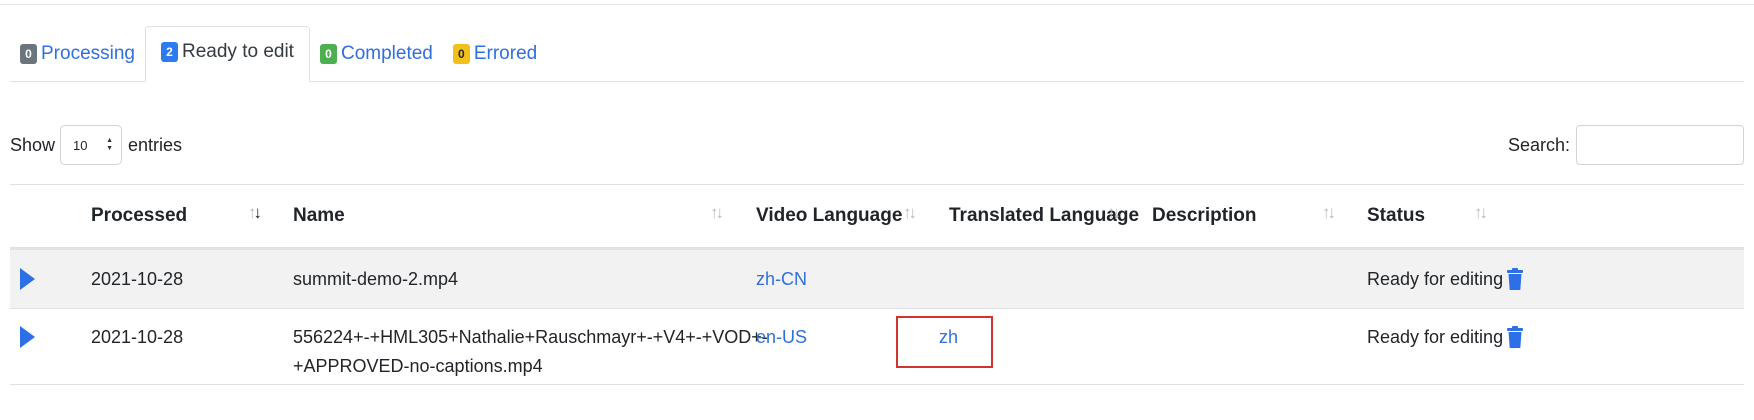 The image size is (1754, 420). Describe the element at coordinates (461, 53) in the screenshot. I see `errored-count-badge: 0` at that location.